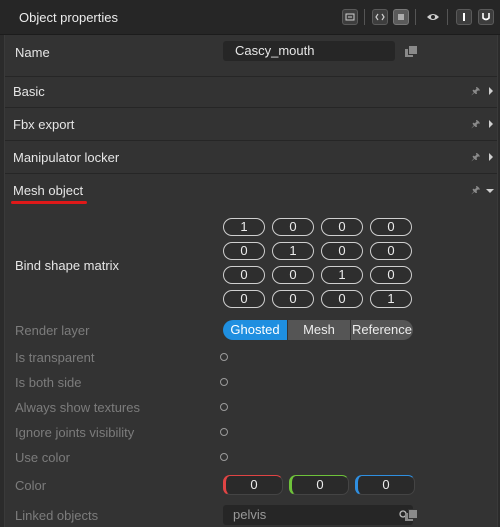 This screenshot has height=527, width=500. Describe the element at coordinates (42, 457) in the screenshot. I see `use-color-label: Use color` at that location.